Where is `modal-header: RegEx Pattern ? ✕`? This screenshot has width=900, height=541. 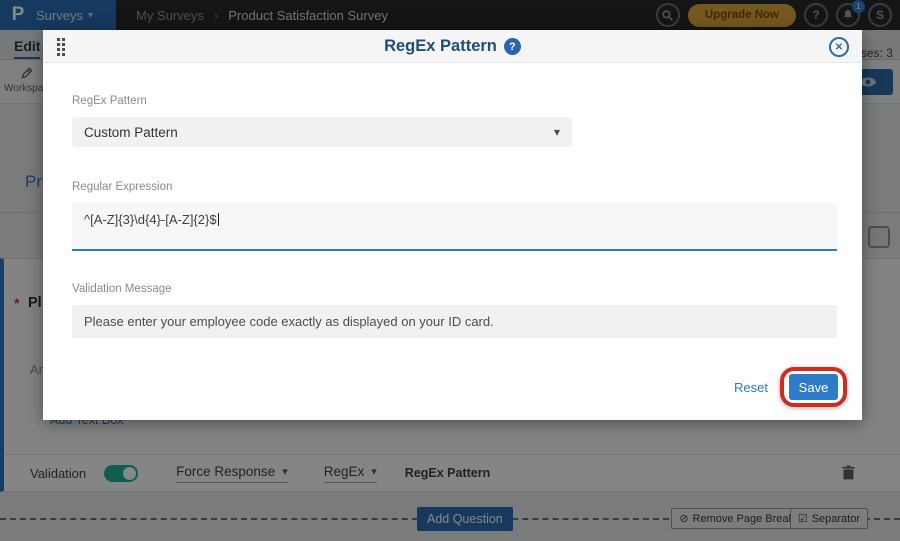 modal-header: RegEx Pattern ? ✕ is located at coordinates (452, 46).